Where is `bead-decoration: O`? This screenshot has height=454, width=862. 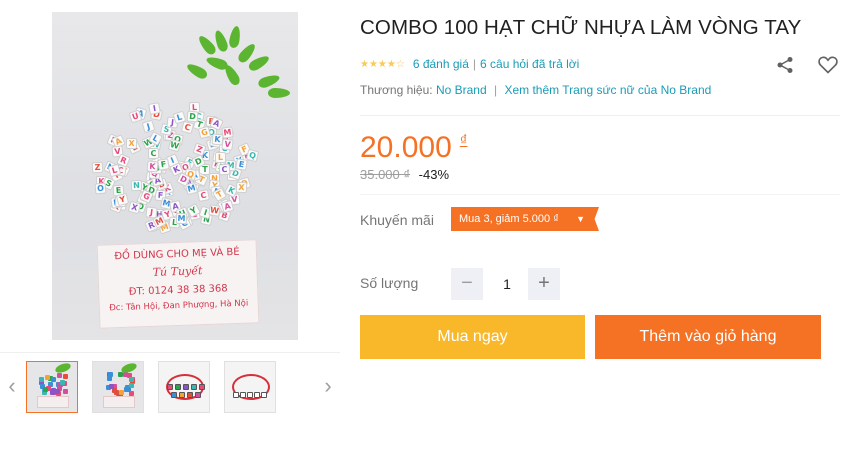 bead-decoration: O is located at coordinates (100, 188).